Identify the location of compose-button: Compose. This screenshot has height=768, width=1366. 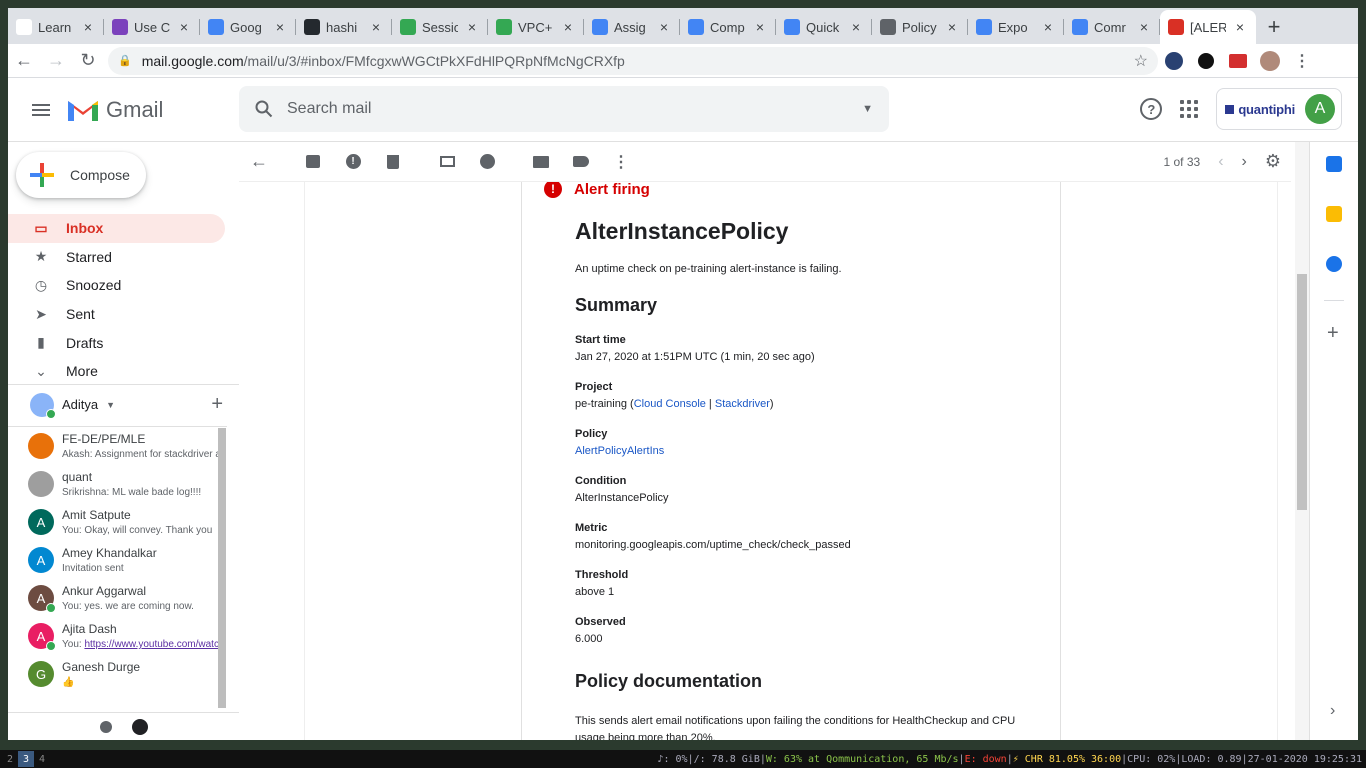
(81, 175).